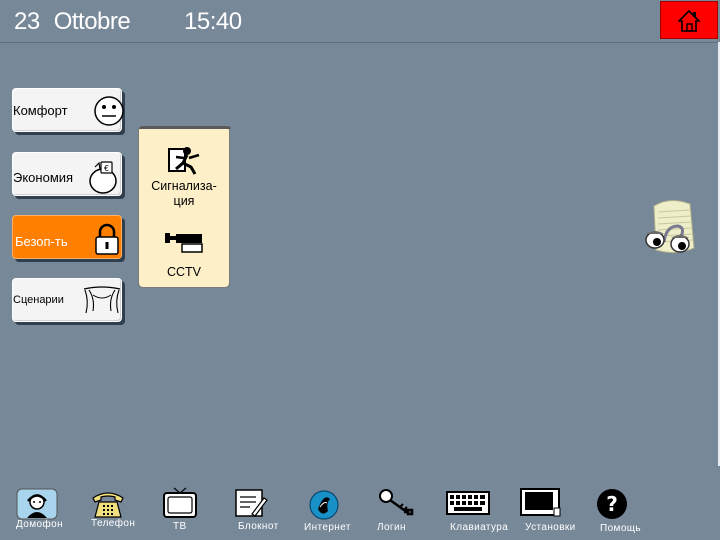 This screenshot has height=540, width=720. I want to click on taskbar-phone-button: Телефон, so click(115, 512).